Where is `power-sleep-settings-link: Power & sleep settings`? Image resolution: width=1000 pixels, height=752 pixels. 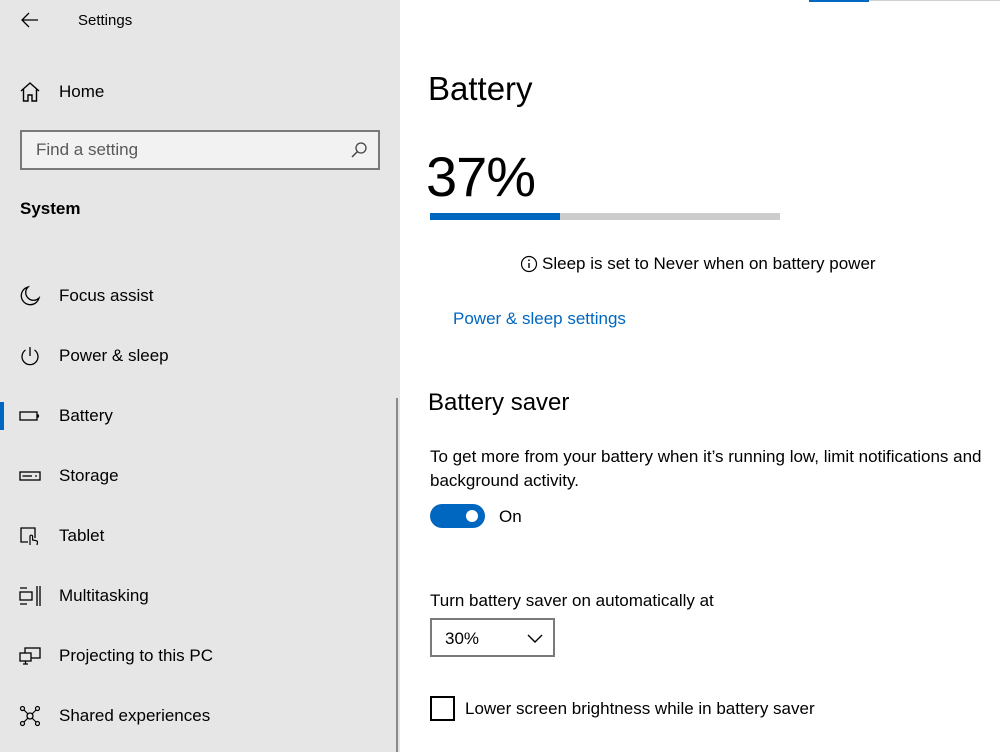 power-sleep-settings-link: Power & sleep settings is located at coordinates (539, 319).